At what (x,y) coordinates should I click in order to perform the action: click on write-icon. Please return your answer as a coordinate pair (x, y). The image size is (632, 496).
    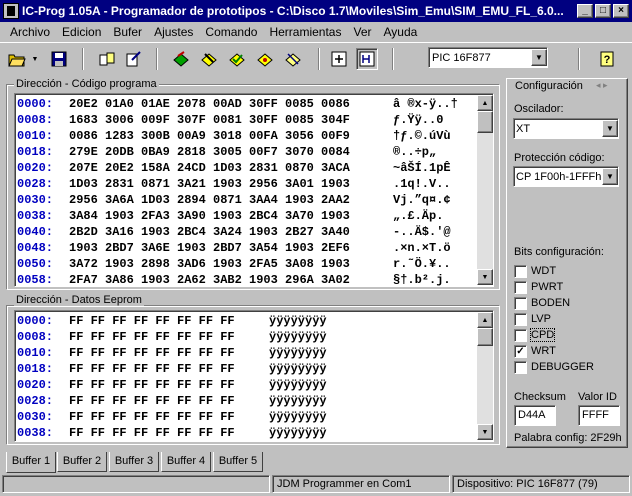
    Looking at the image, I should click on (133, 59).